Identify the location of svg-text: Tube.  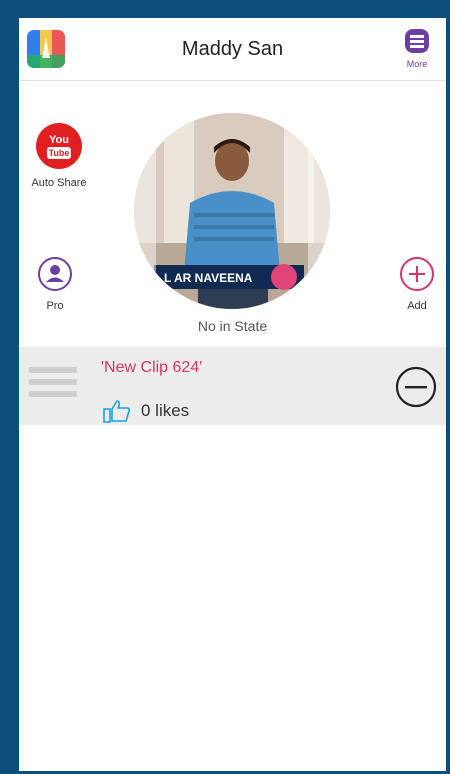
(59, 153).